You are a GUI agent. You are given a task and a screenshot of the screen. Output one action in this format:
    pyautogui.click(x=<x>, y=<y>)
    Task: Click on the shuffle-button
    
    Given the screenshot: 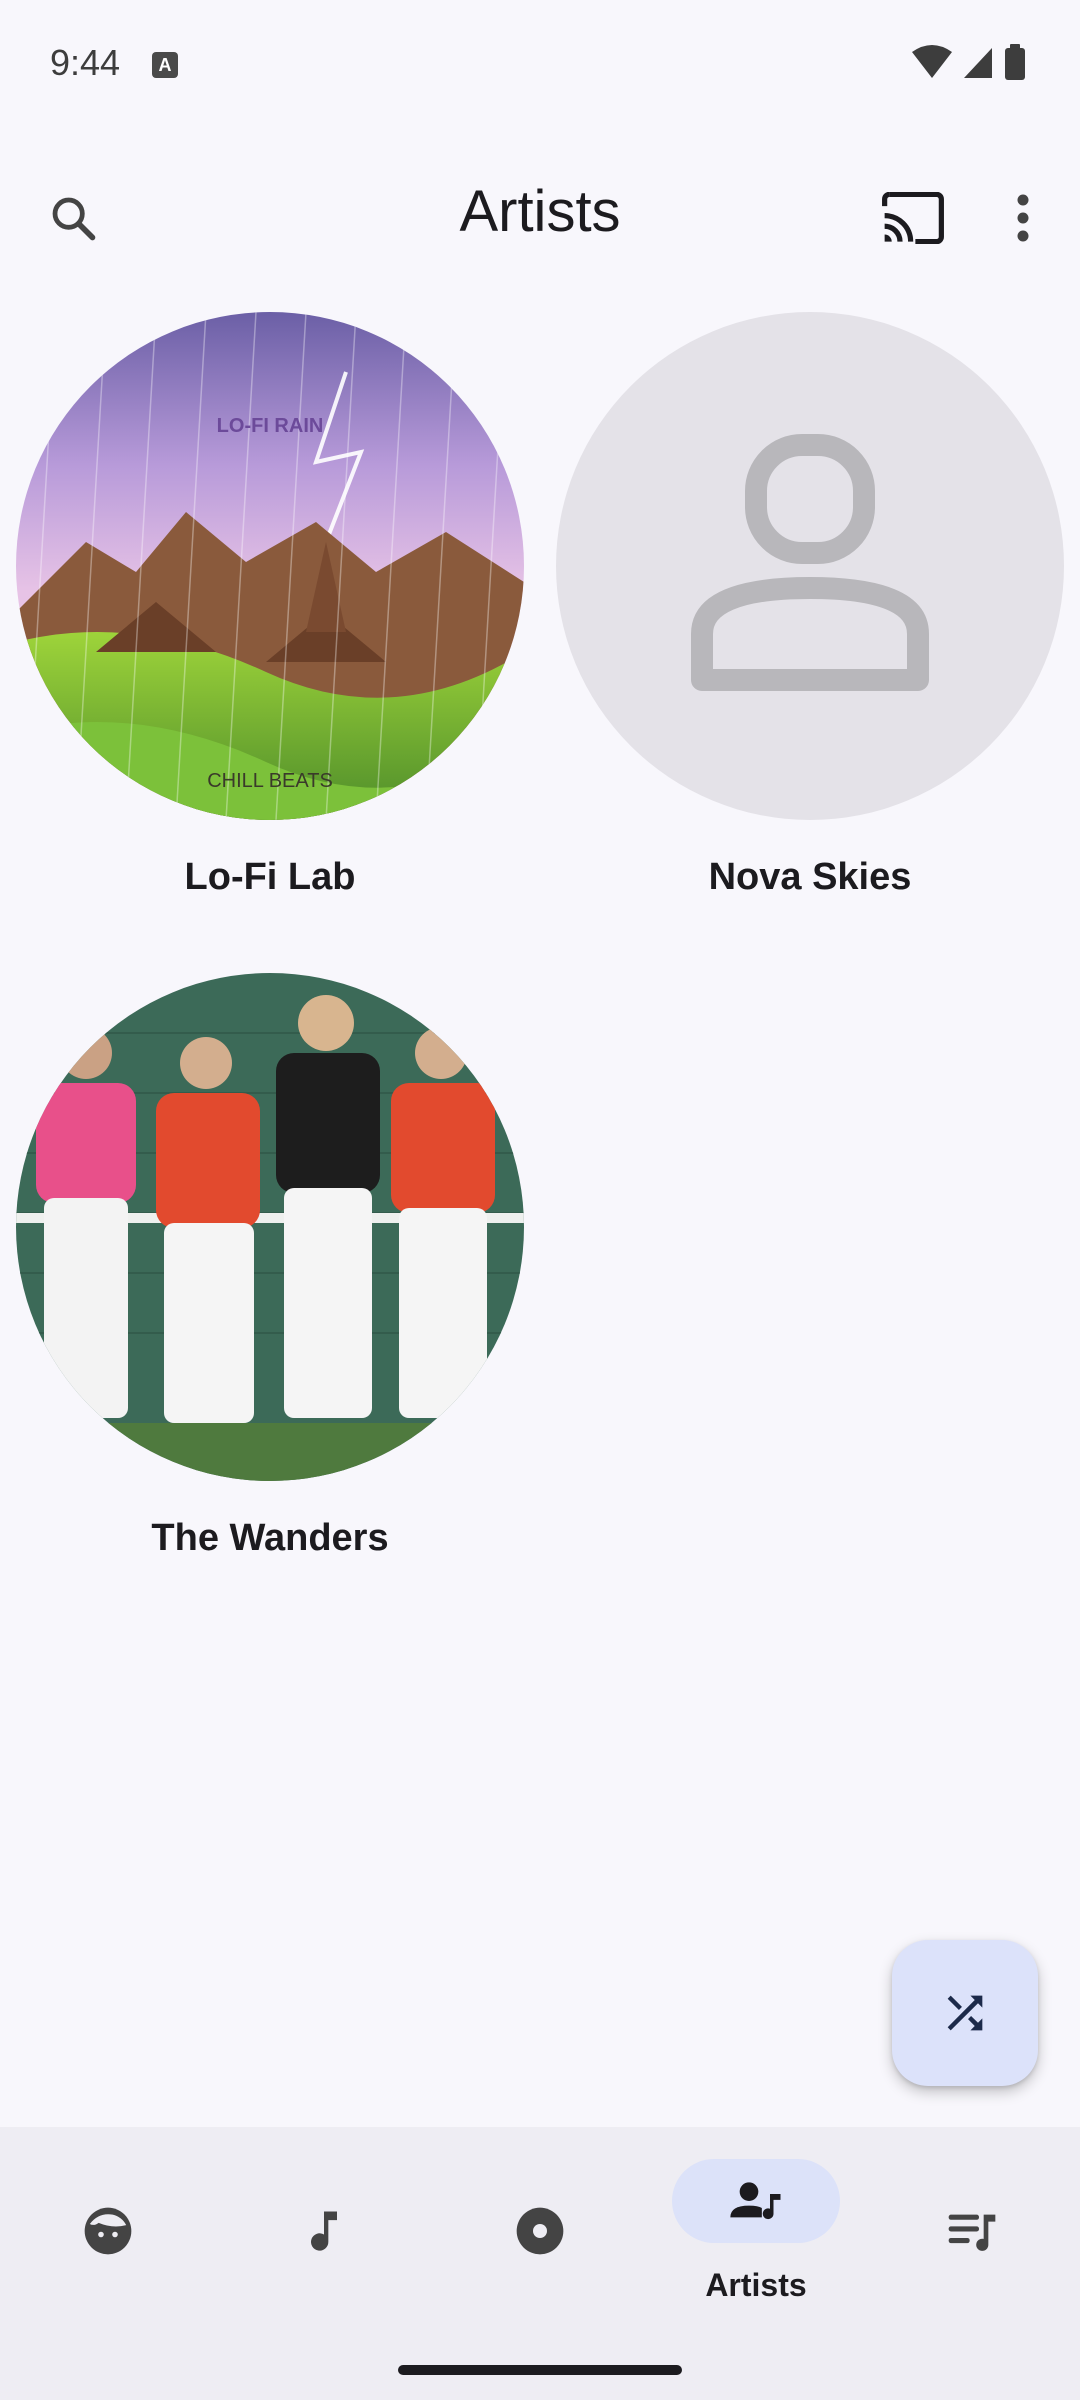 What is the action you would take?
    pyautogui.click(x=965, y=2013)
    